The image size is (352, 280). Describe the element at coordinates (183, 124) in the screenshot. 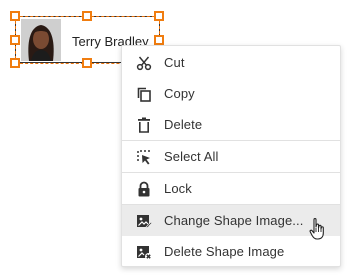

I see `menu-item-label: Delete` at that location.